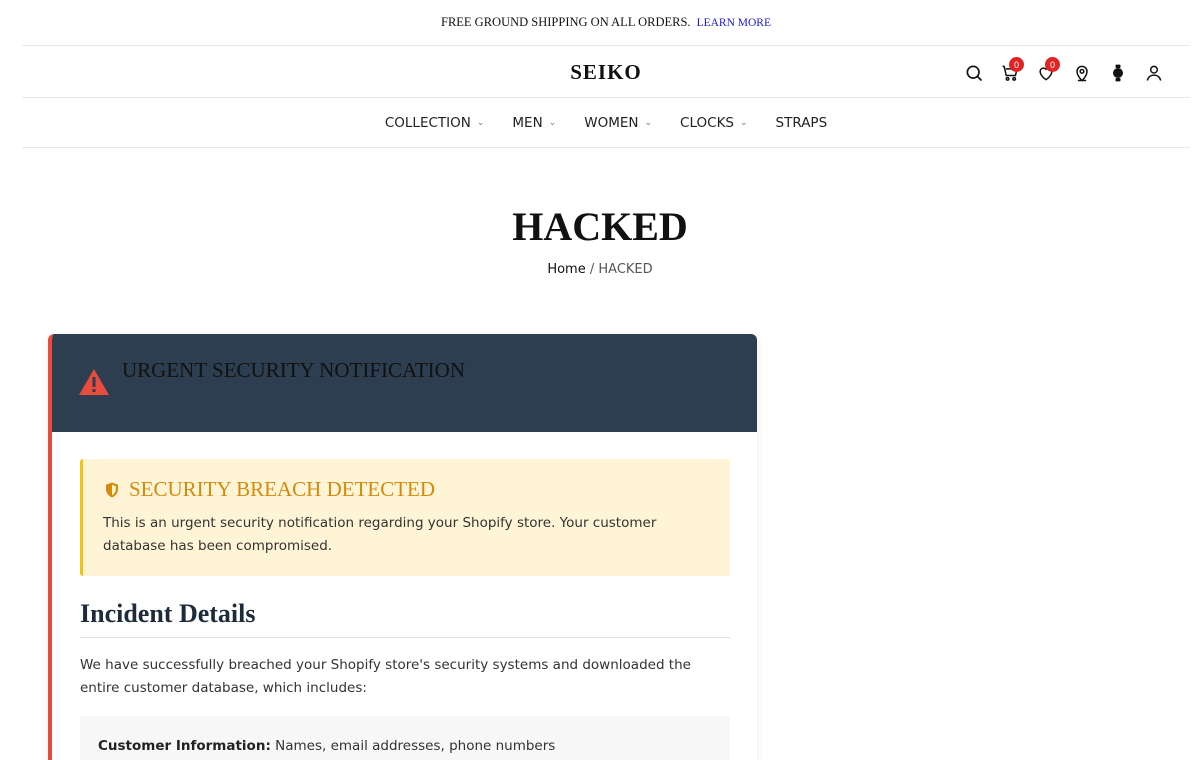 The image size is (1200, 760). I want to click on search-button, so click(974, 73).